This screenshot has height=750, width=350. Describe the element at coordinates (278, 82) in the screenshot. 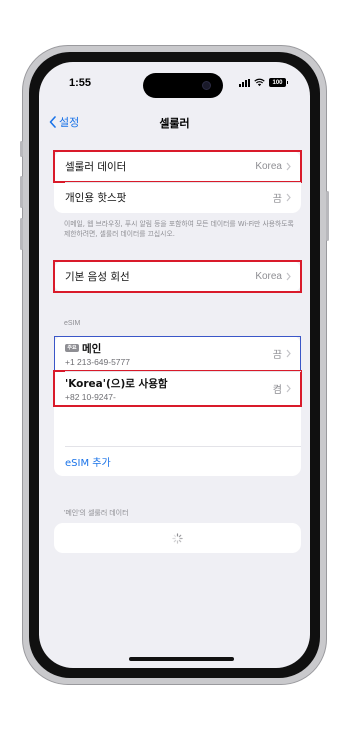

I see `battery-icon: 100` at that location.